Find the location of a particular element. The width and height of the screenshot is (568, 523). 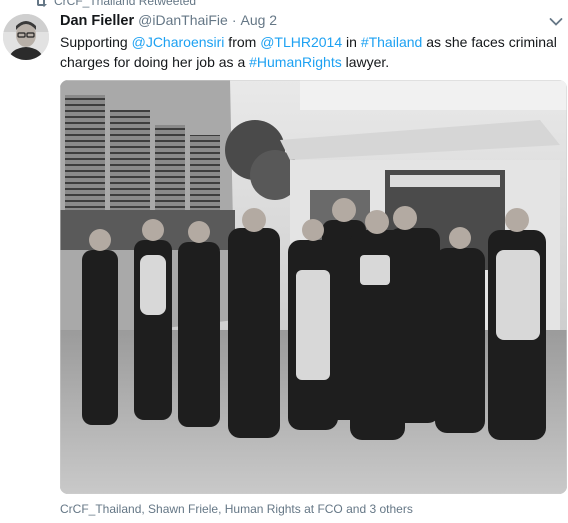

chevron-down-icon is located at coordinates (556, 22).